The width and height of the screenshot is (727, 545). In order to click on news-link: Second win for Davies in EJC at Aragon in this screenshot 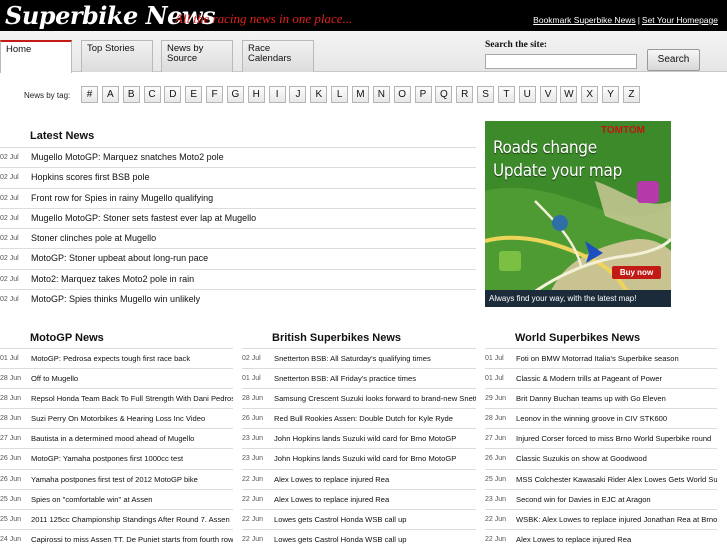, I will do `click(583, 499)`.